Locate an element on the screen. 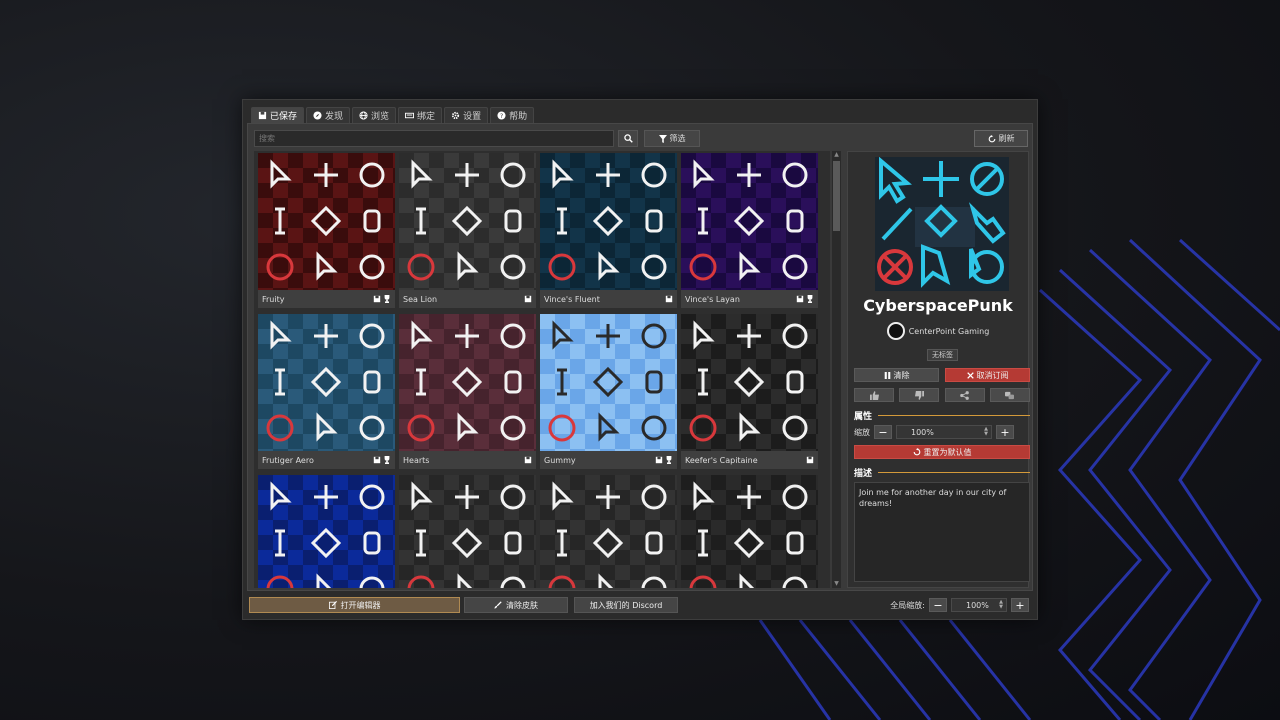  tab-label: 设置 is located at coordinates (472, 117).